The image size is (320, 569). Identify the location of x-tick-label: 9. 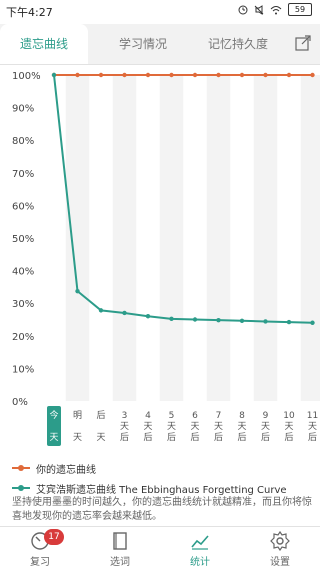
(266, 416).